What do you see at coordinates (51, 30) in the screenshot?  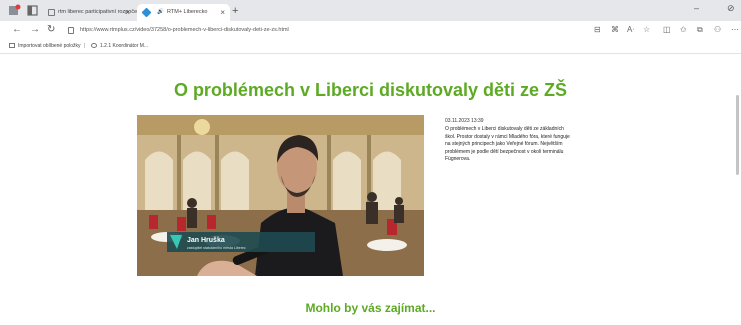 I see `reload-icon: ↻` at bounding box center [51, 30].